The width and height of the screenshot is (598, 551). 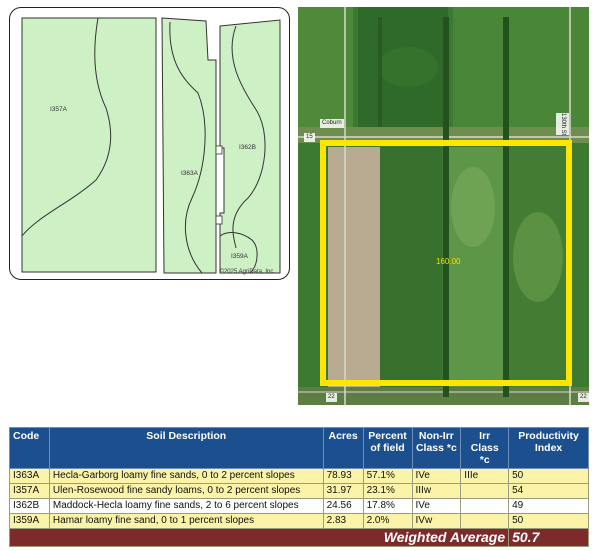 What do you see at coordinates (548, 537) in the screenshot?
I see `weighted-average-value: 50.7` at bounding box center [548, 537].